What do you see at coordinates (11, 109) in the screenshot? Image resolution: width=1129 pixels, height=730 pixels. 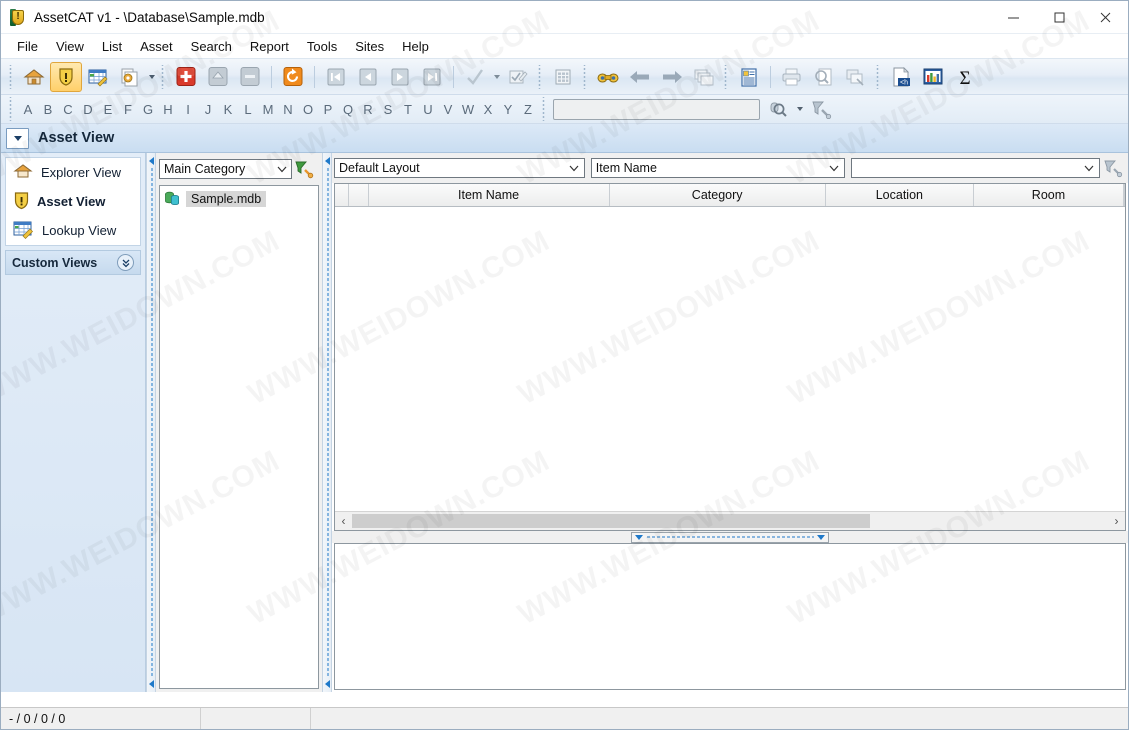 I see `alphabar-grip` at bounding box center [11, 109].